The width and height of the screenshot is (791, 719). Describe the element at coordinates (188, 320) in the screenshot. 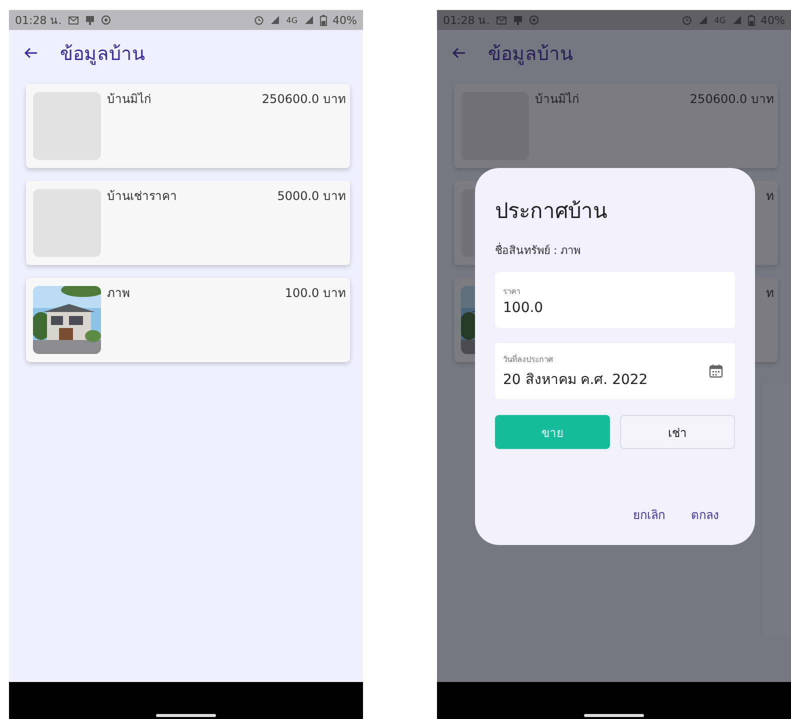

I see `listing-card: ภาพ 100.0 บาท` at that location.